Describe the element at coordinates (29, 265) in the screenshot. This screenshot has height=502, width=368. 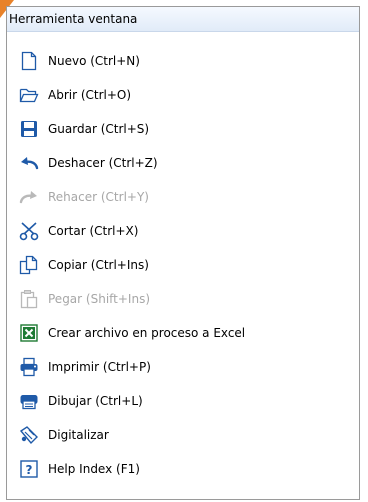
I see `copy-icon` at that location.